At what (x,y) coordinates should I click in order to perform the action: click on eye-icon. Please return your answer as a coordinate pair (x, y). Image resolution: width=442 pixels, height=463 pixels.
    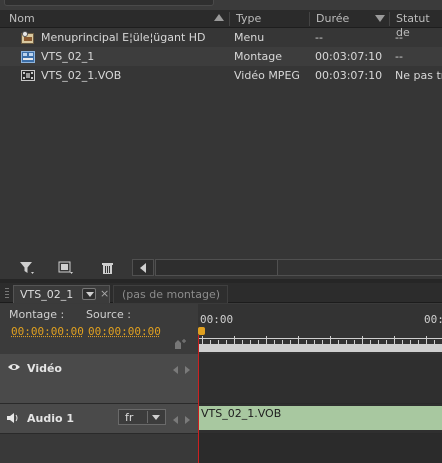
    Looking at the image, I should click on (14, 368).